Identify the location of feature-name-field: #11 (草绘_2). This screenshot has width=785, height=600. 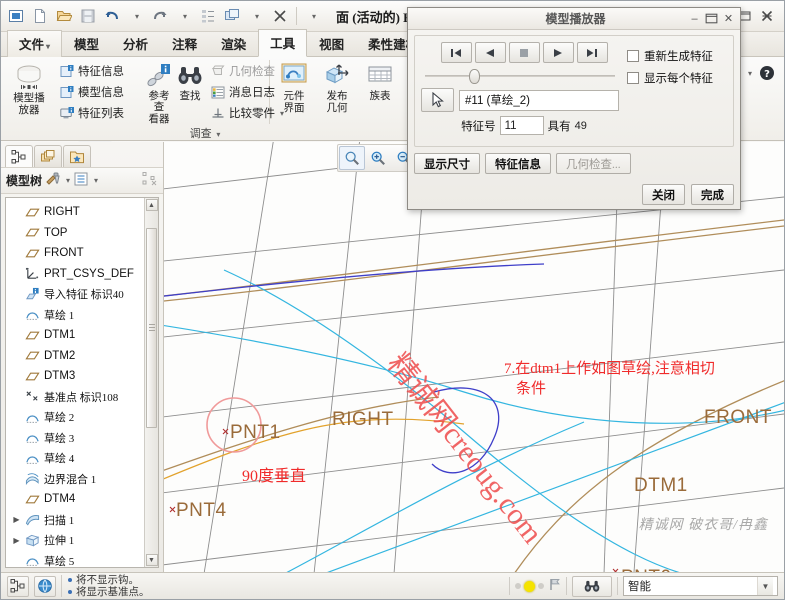
(539, 100).